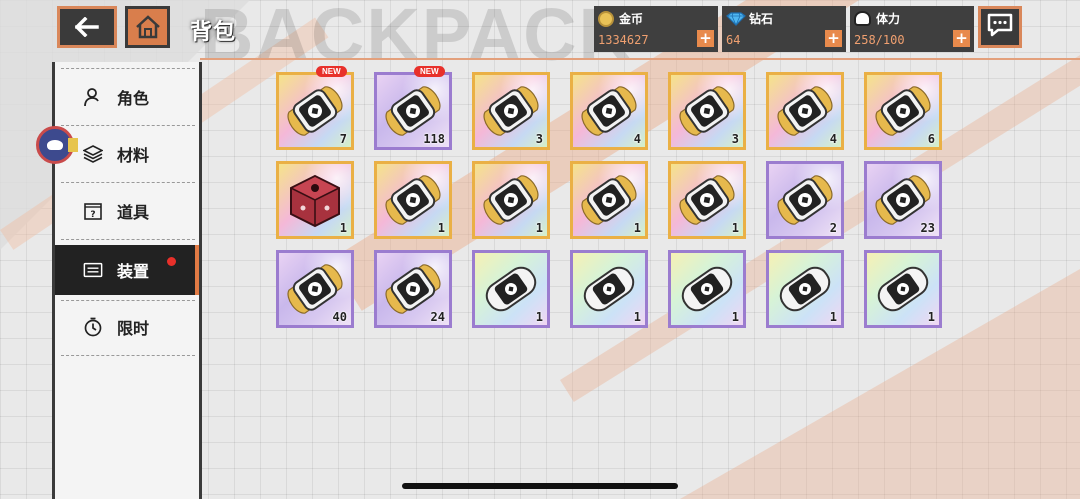 The image size is (1080, 499). Describe the element at coordinates (784, 29) in the screenshot. I see `diamond-counter: 钻石 64 +` at that location.